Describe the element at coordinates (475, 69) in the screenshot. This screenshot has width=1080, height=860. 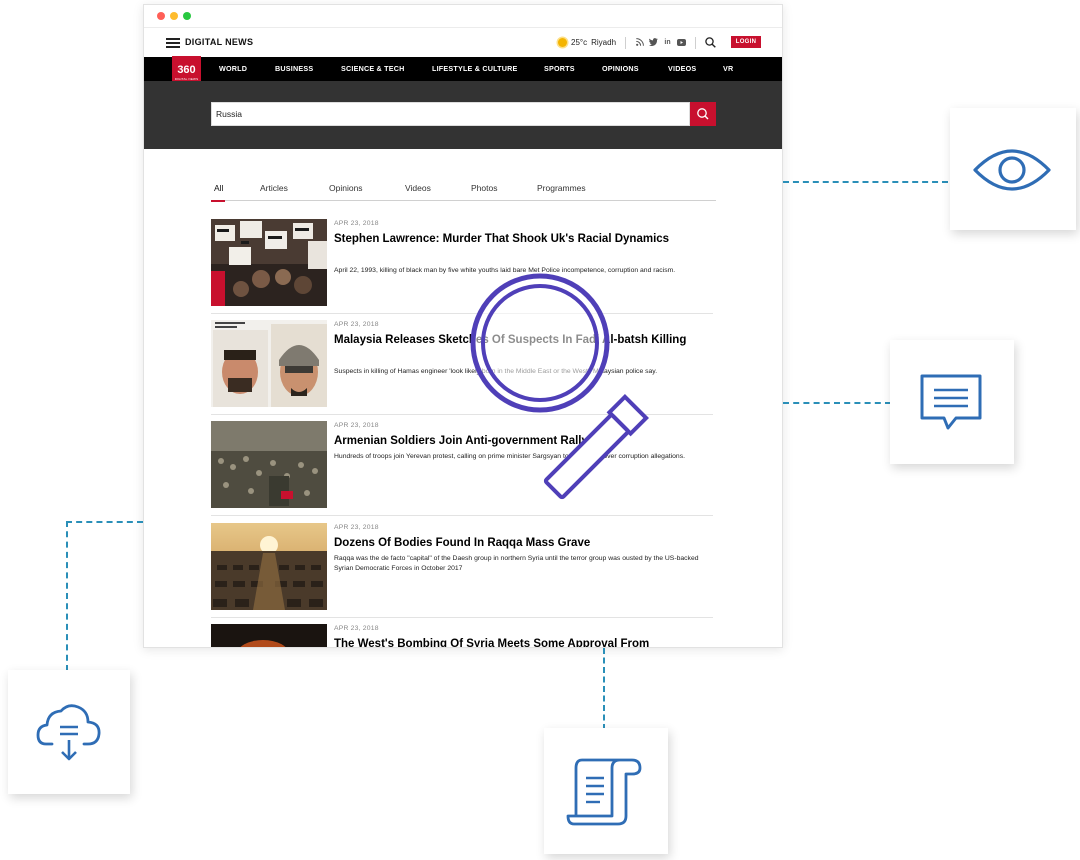
I see `nav-item-lifestyle-culture: LIFESTYLE & CULTURE` at that location.